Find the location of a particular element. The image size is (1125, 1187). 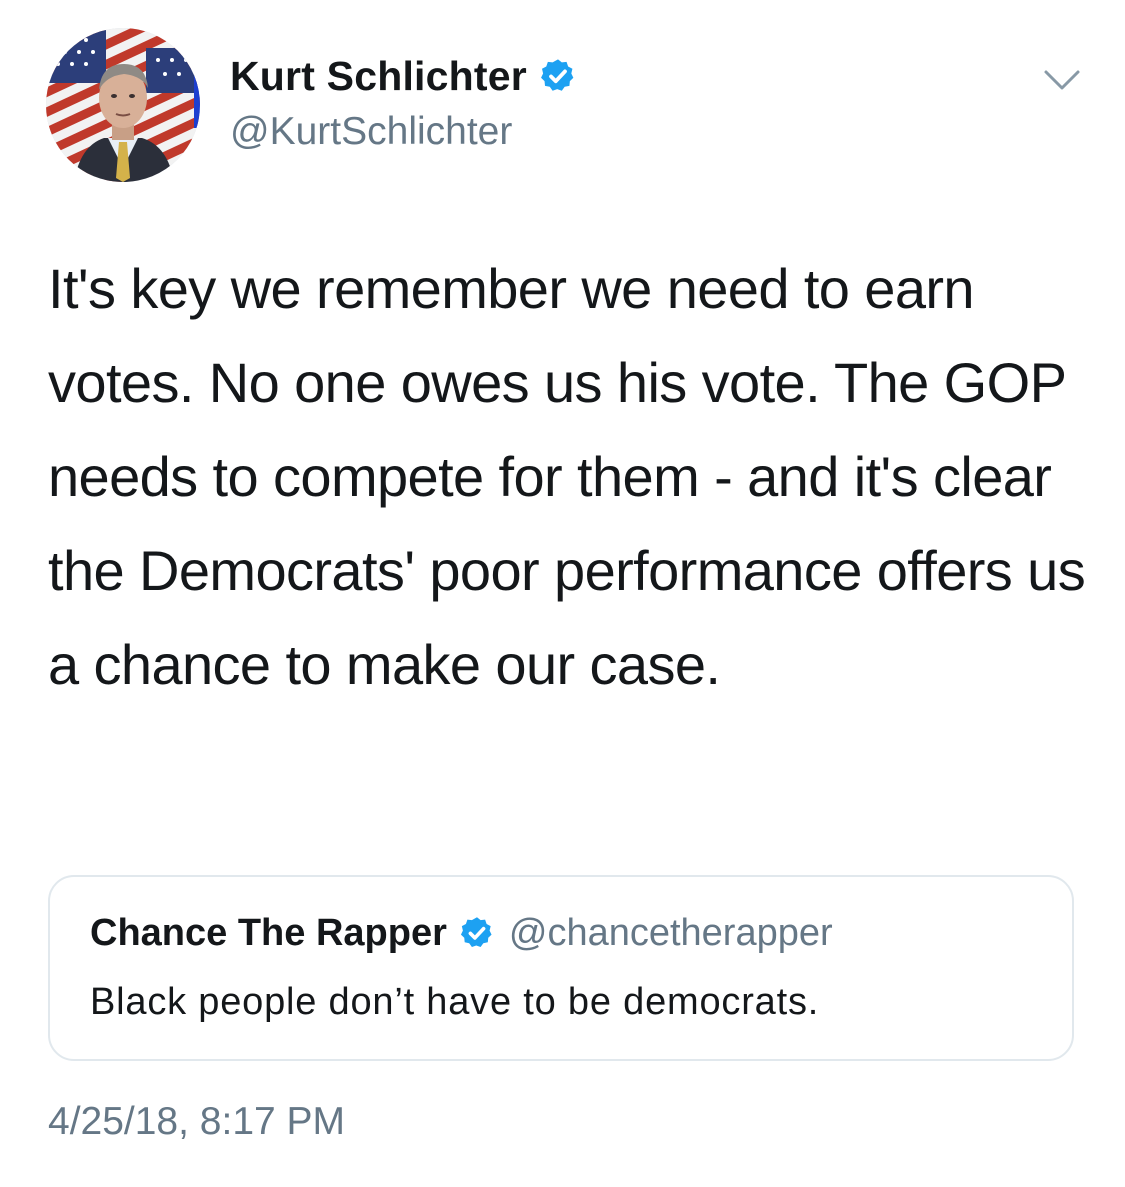

tweet-header: Kurt Schlichter @KurtSchlichter is located at coordinates (566, 106).